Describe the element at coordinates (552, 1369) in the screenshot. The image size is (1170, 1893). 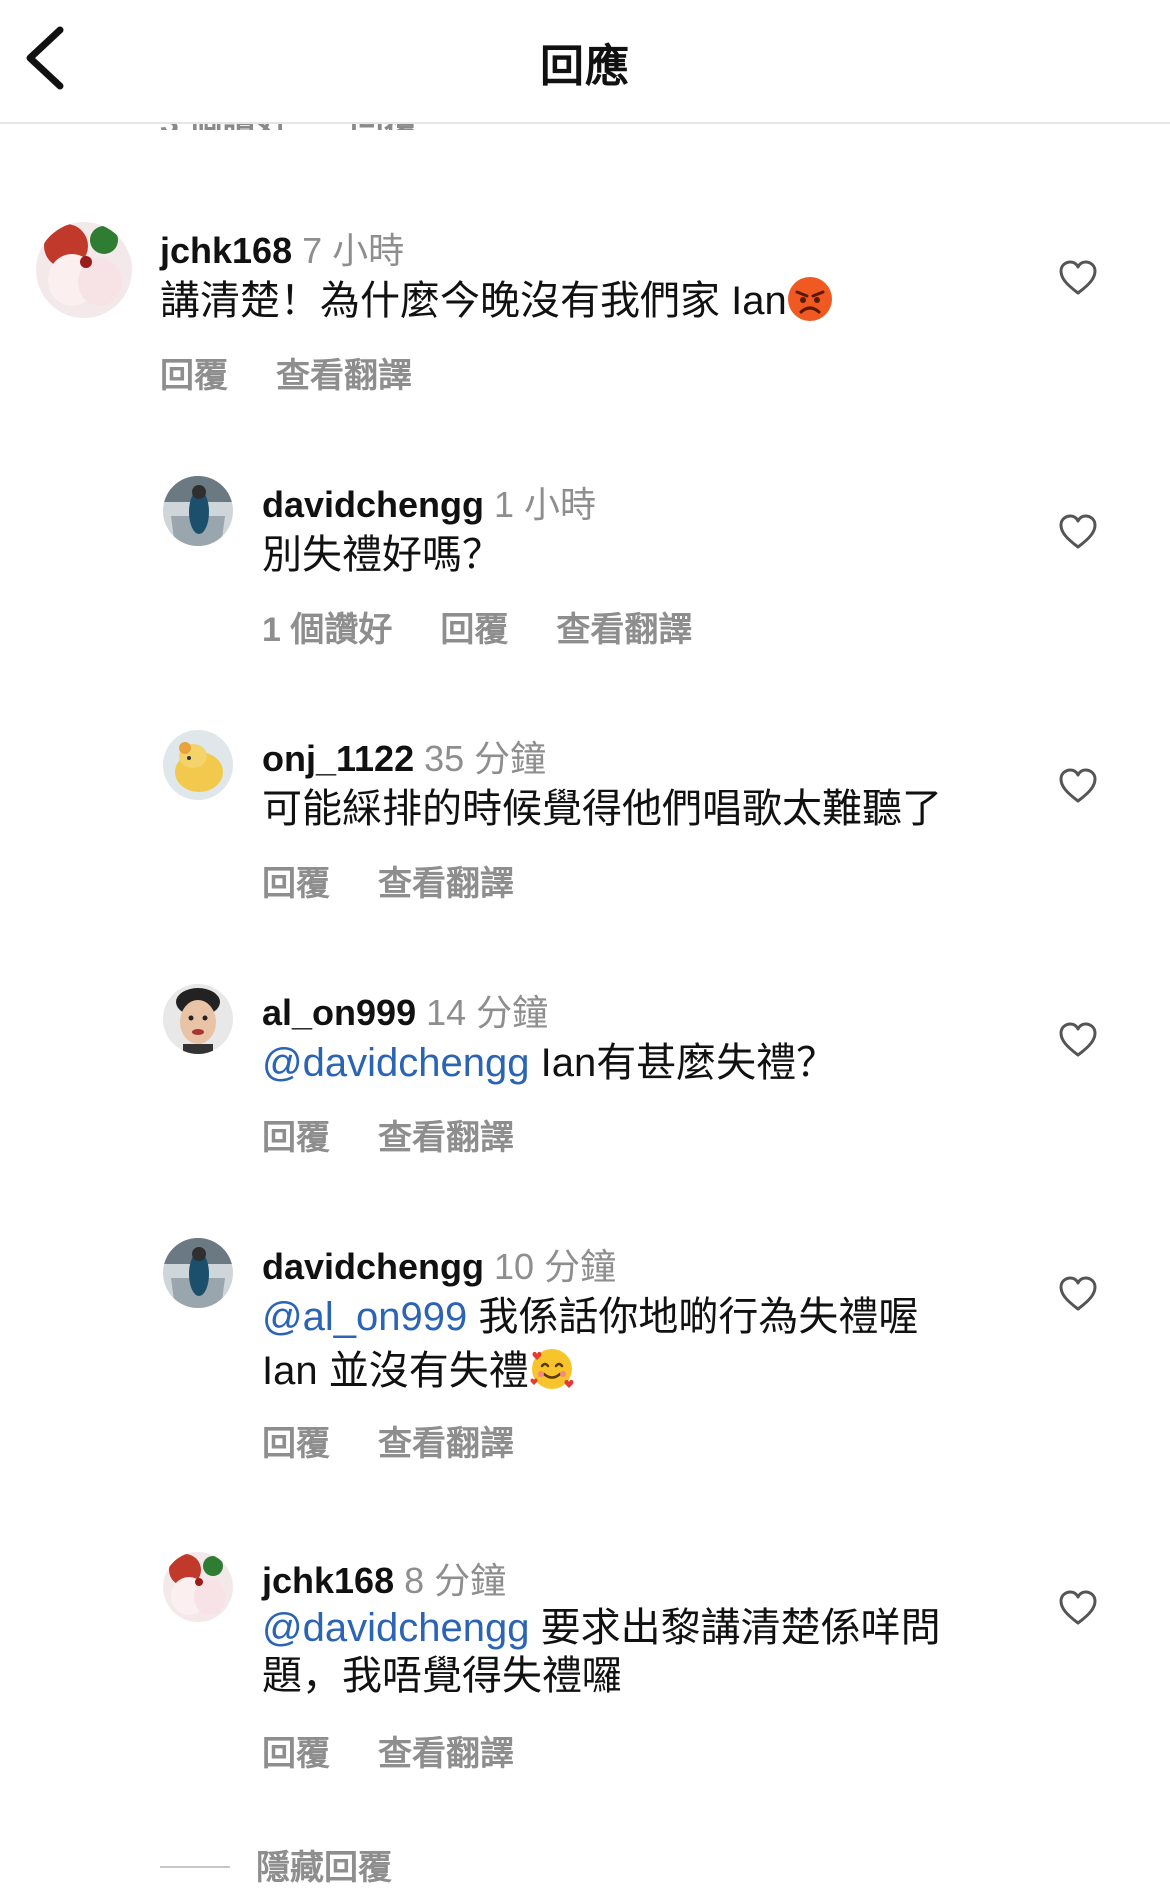
I see `smiling-face-with-hearts-emoji` at that location.